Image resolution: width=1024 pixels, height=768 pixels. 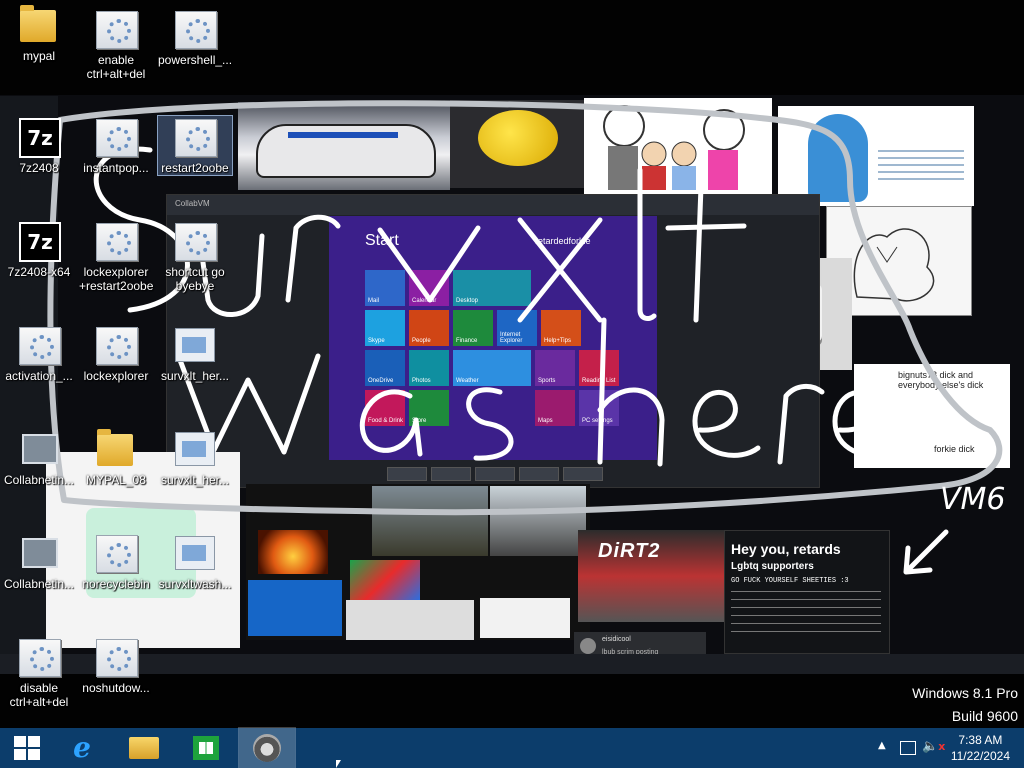 I want to click on watermark-build: Build 9600, so click(x=984, y=716).